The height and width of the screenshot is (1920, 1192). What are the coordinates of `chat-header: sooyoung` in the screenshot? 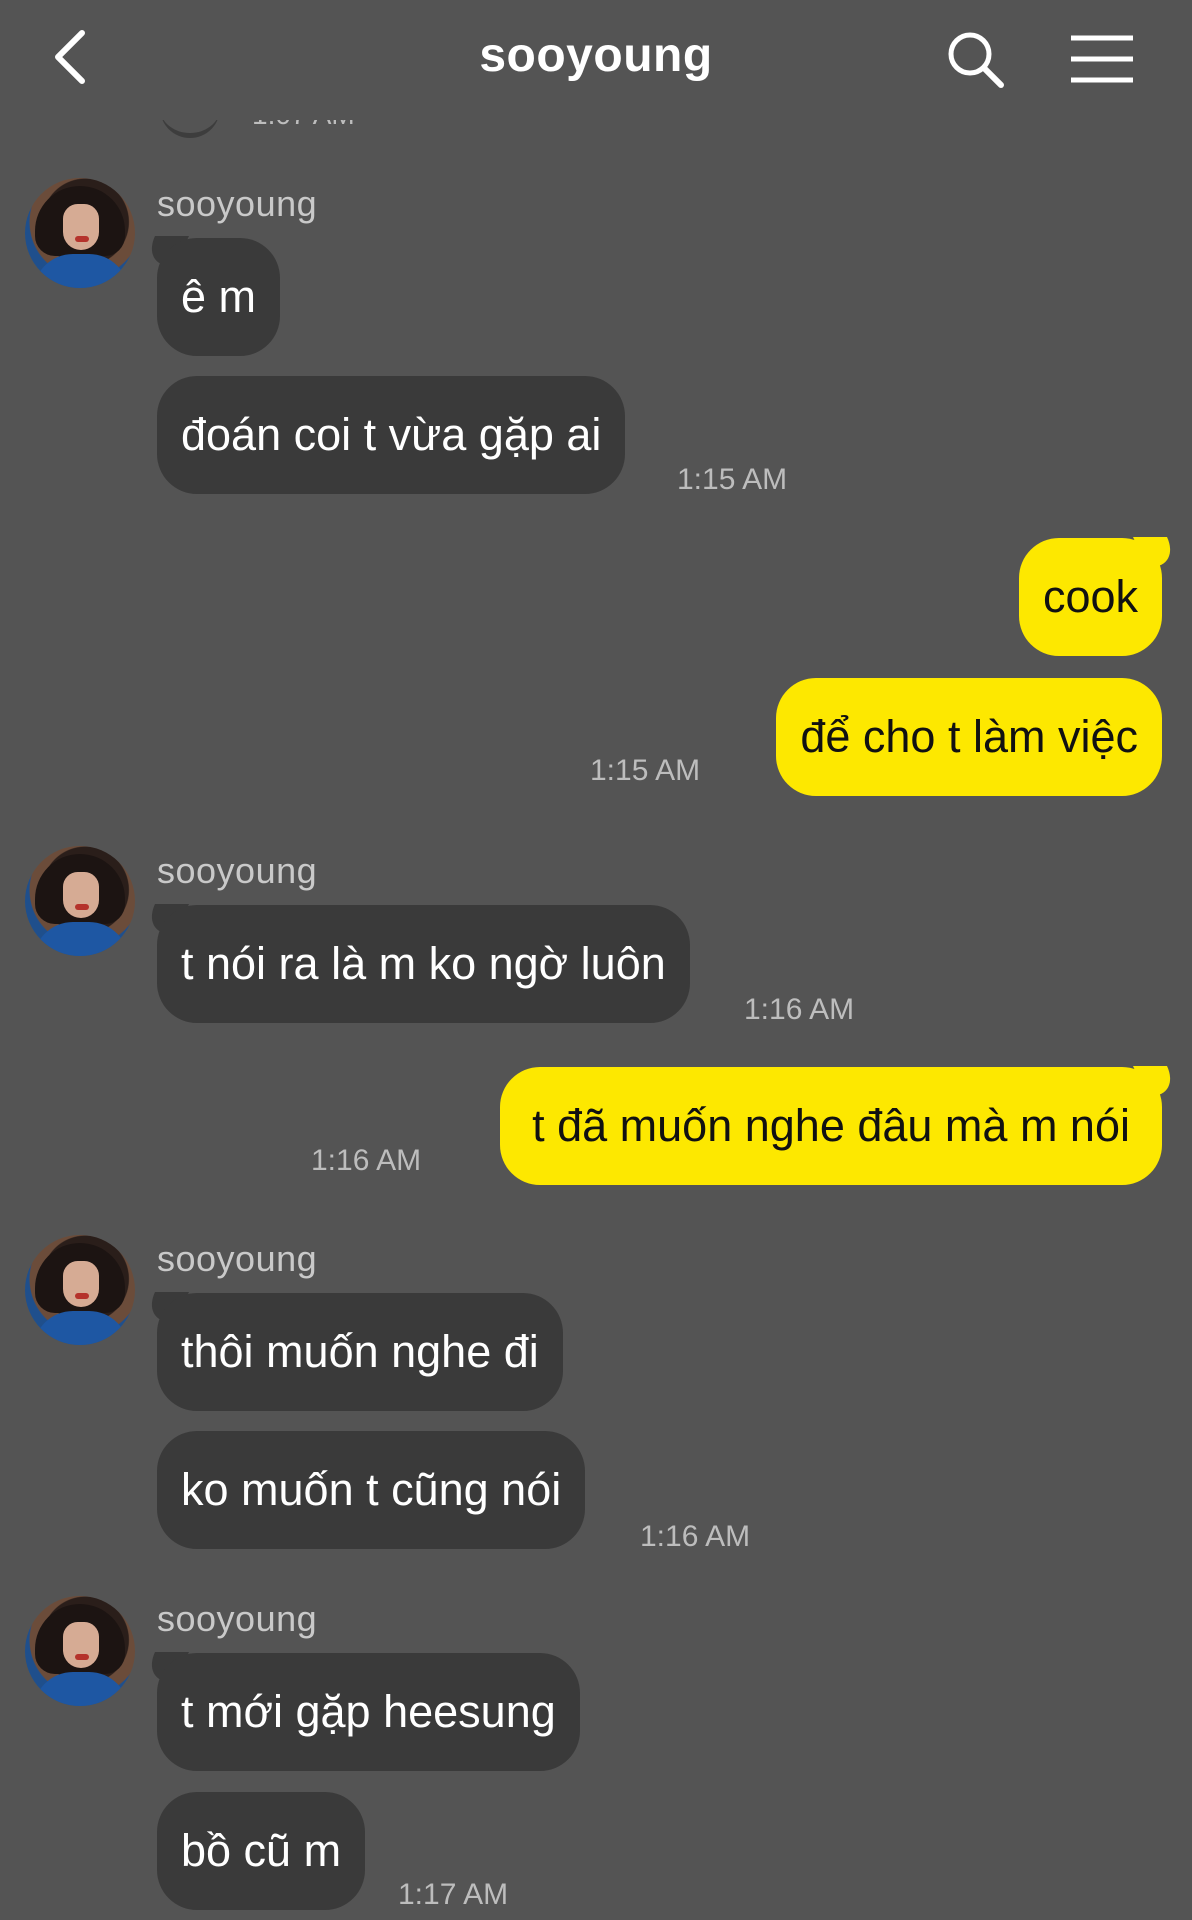 It's located at (596, 60).